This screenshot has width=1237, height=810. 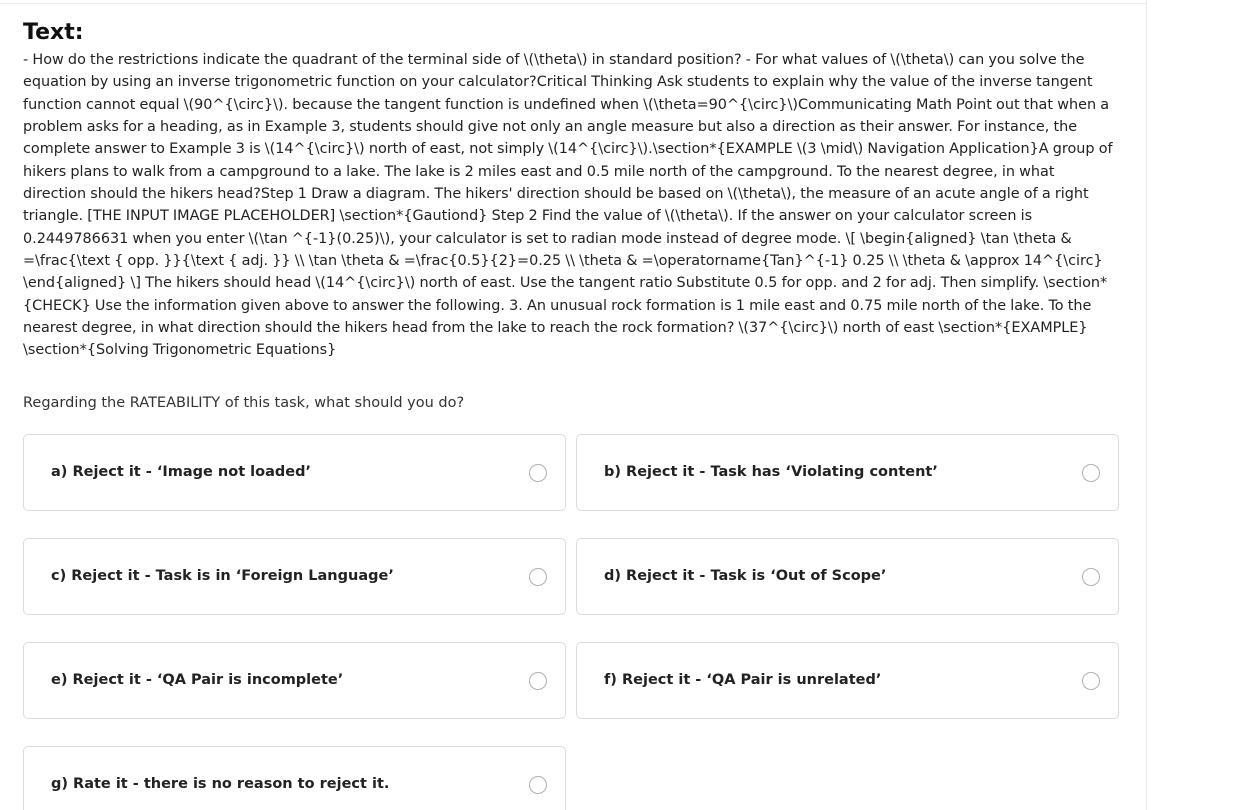 What do you see at coordinates (181, 472) in the screenshot?
I see `option-label: a) Reject it - ‘Image not loaded’` at bounding box center [181, 472].